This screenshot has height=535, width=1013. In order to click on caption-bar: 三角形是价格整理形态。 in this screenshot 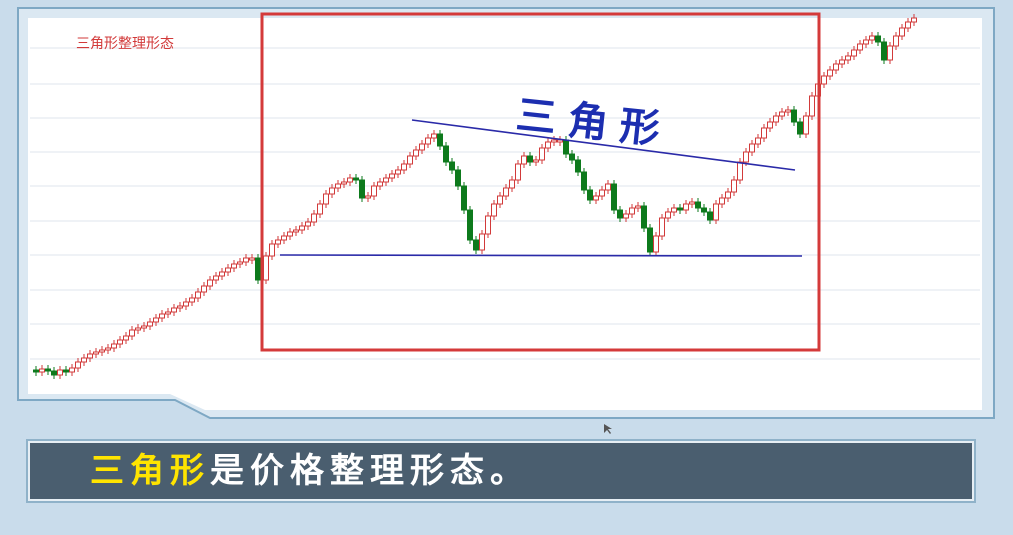, I will do `click(501, 471)`.